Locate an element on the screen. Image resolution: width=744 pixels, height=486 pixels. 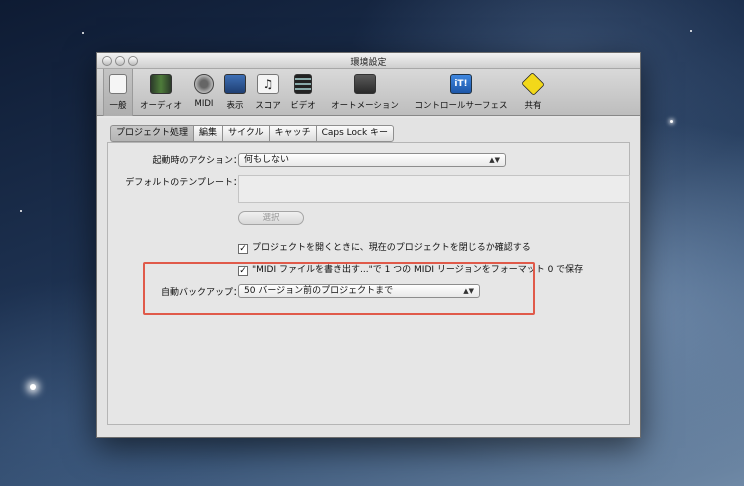
toolbar-automation: オートメーション is located at coordinates (365, 92).